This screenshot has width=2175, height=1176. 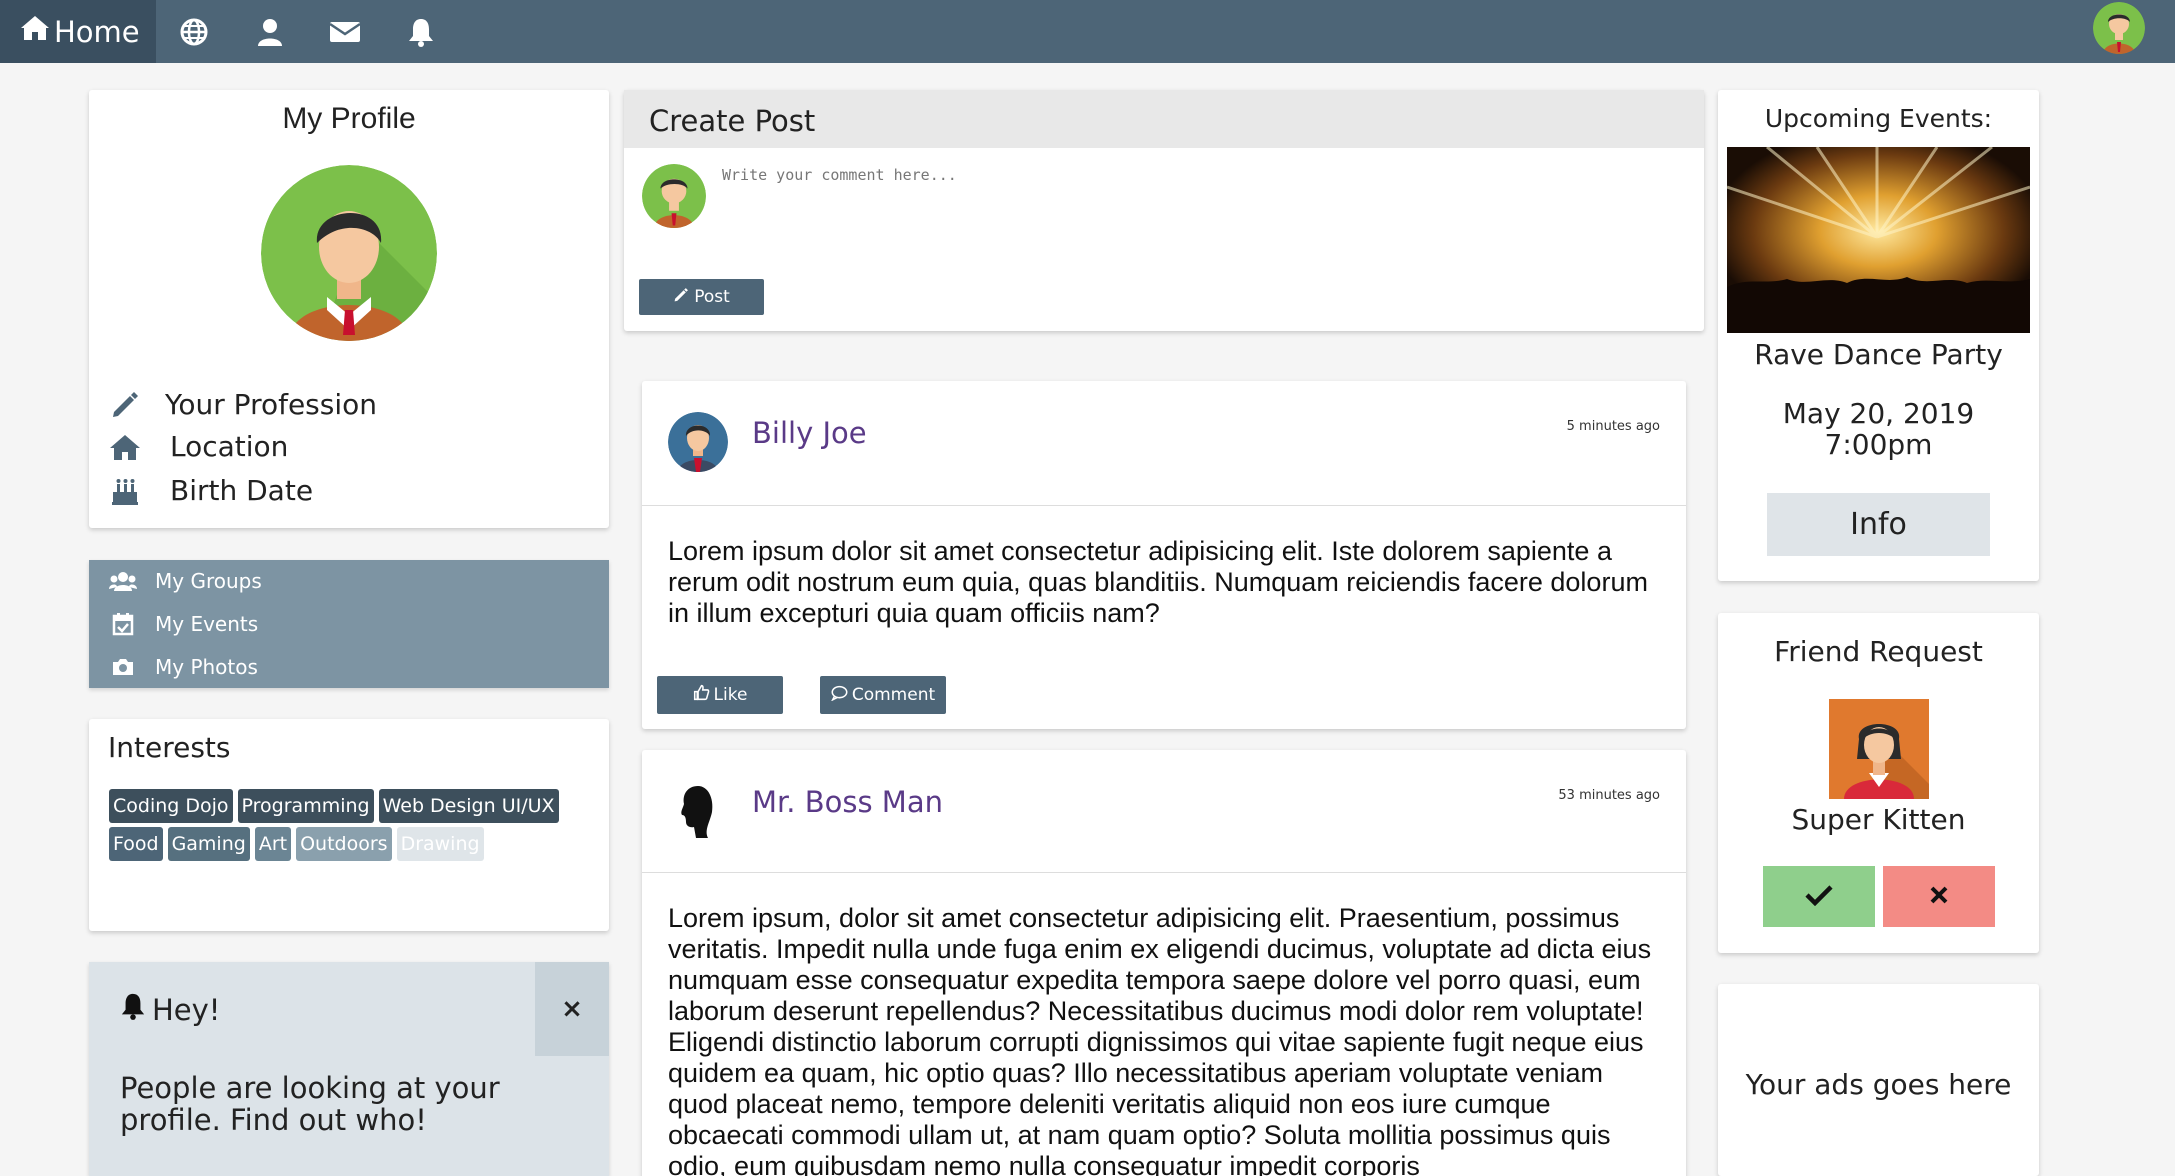 What do you see at coordinates (1879, 749) in the screenshot?
I see `friend-request-avatar` at bounding box center [1879, 749].